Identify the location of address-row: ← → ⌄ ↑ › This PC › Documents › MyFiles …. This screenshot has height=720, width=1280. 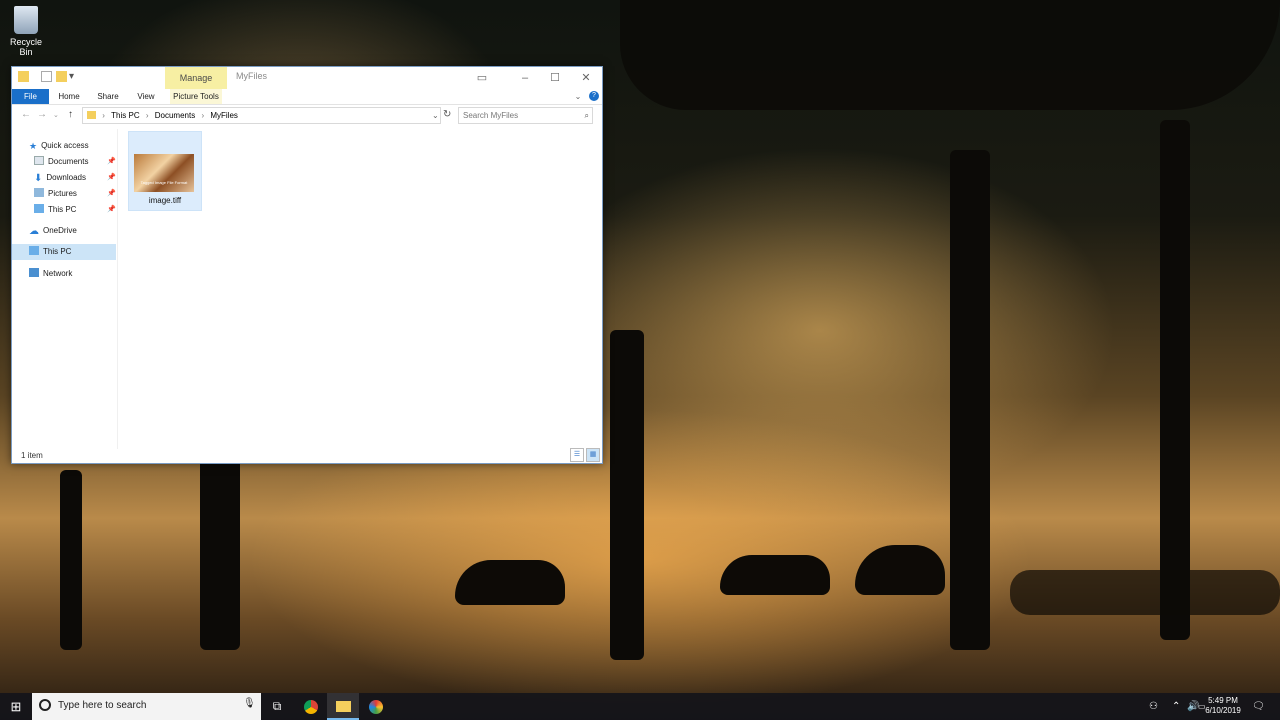
(307, 115).